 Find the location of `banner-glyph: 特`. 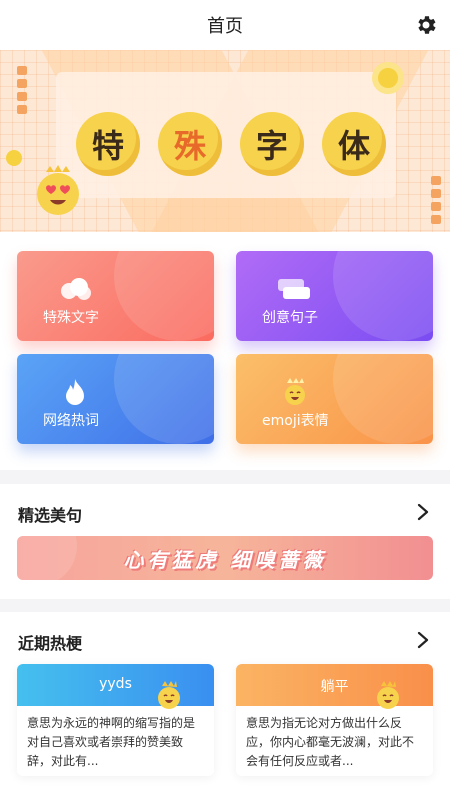

banner-glyph: 特 is located at coordinates (108, 144).